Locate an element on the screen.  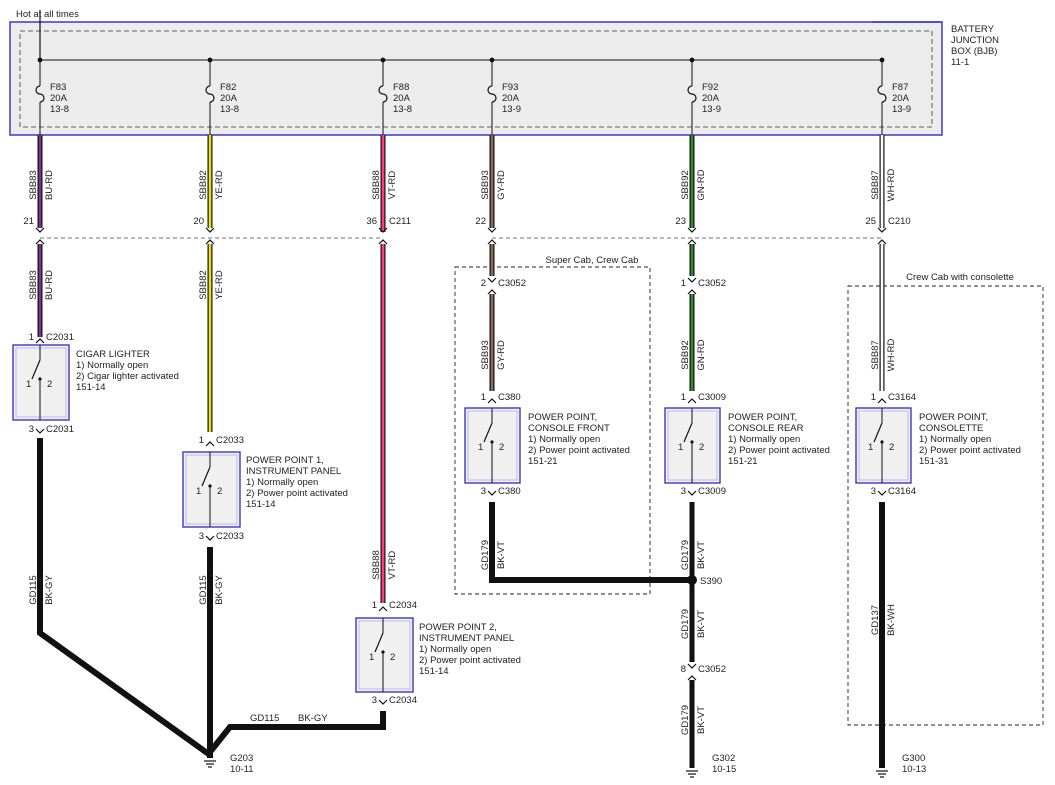
fuse-name-5: F87 is located at coordinates (900, 87).